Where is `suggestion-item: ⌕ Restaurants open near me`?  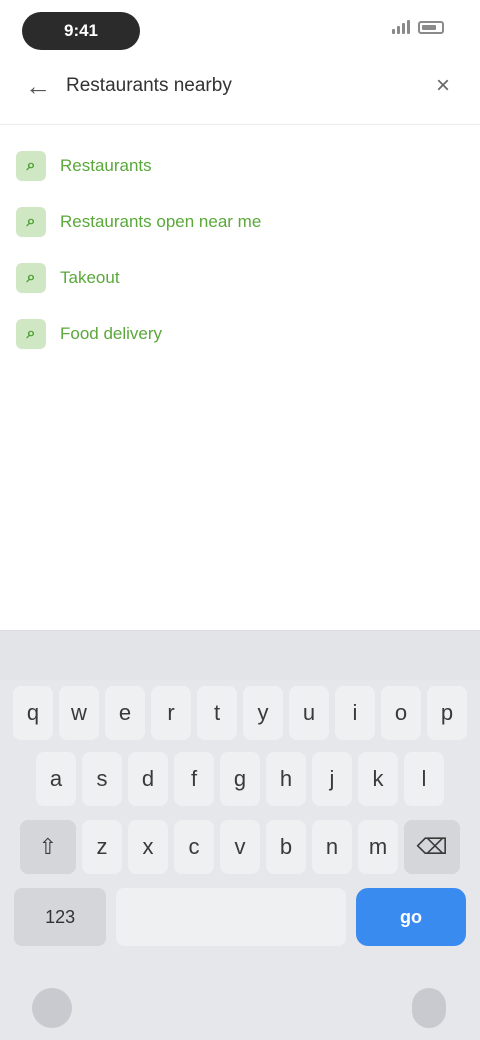
suggestion-item: ⌕ Restaurants open near me is located at coordinates (236, 222).